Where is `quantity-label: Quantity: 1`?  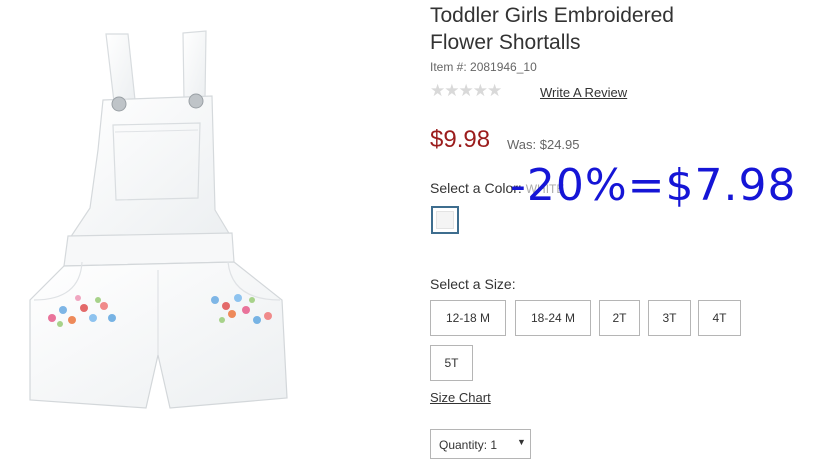
quantity-label: Quantity: 1 is located at coordinates (468, 445).